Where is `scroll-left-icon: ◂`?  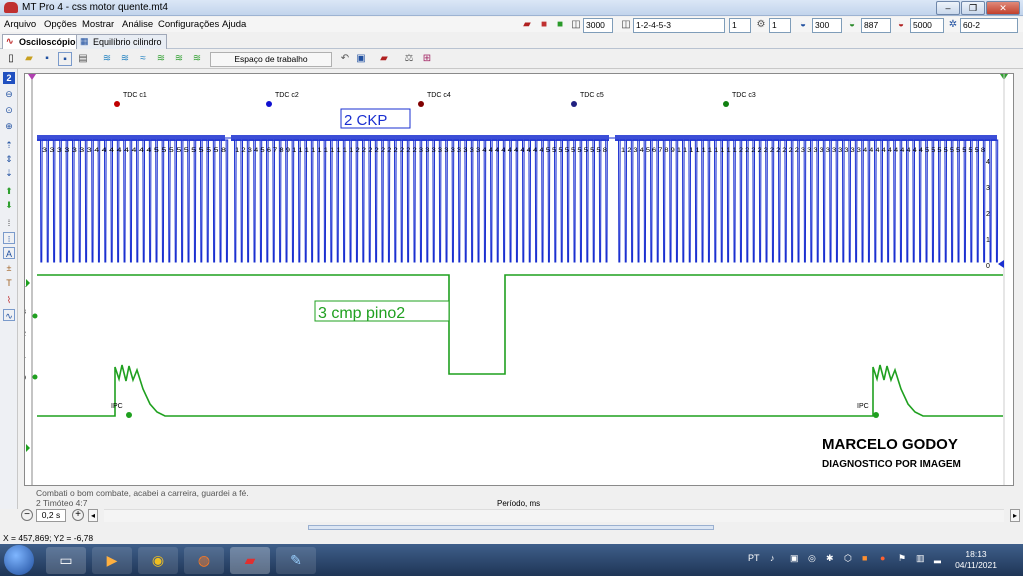
scroll-left-icon: ◂ is located at coordinates (93, 515).